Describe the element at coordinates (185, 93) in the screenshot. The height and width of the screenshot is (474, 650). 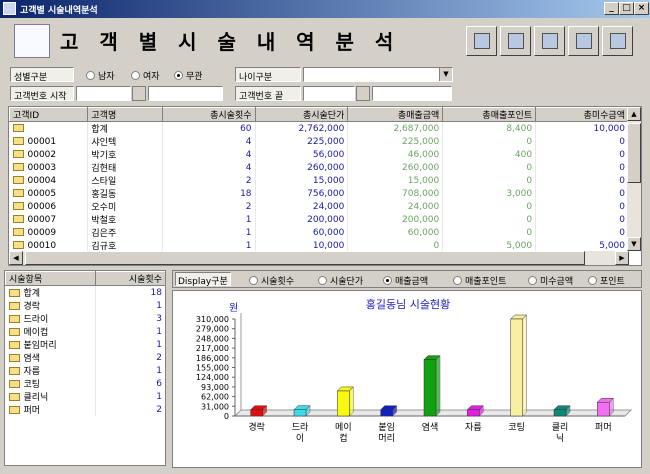
I see `start-name-input` at that location.